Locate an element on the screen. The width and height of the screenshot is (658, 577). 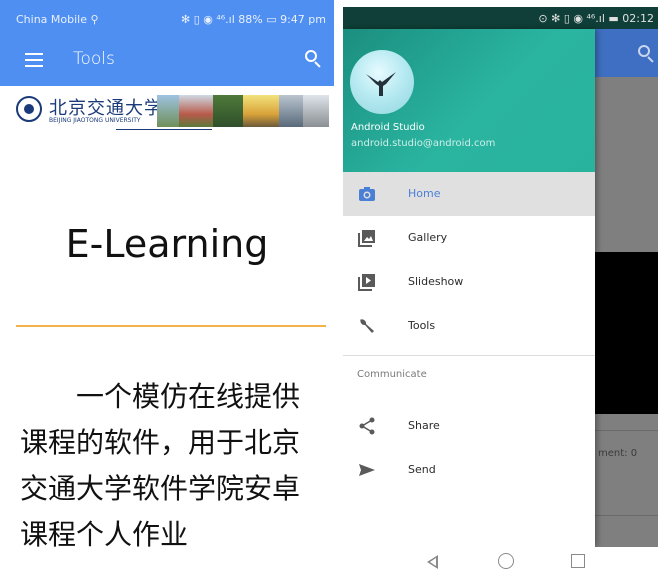
background-comment-count: ment: 0 is located at coordinates (618, 453).